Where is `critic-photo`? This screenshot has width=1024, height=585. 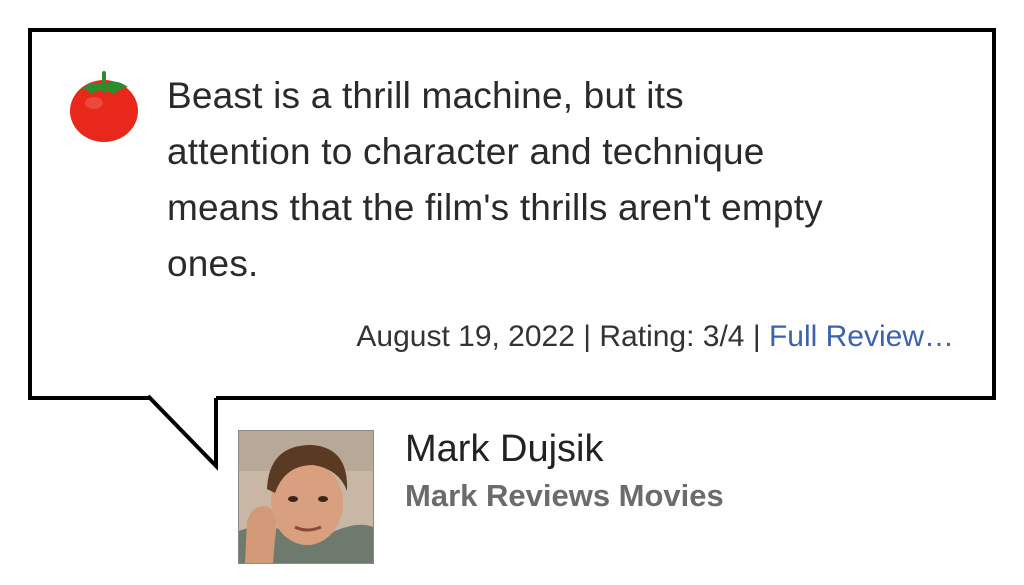 critic-photo is located at coordinates (306, 497).